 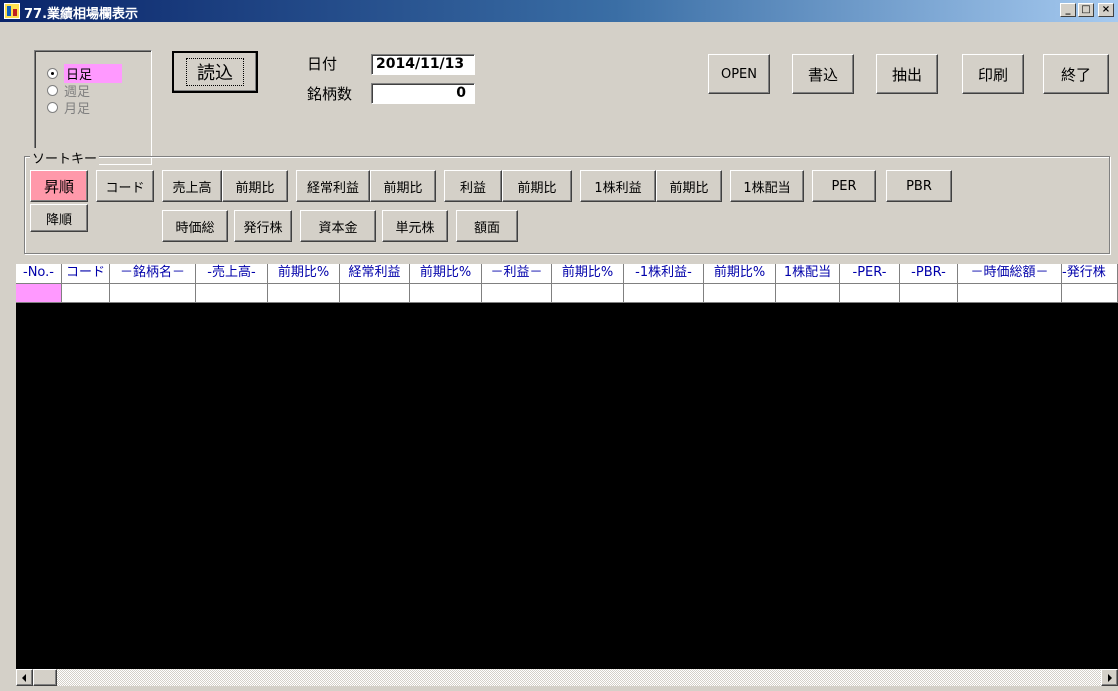 I want to click on sort-per-button: PER, so click(x=844, y=186).